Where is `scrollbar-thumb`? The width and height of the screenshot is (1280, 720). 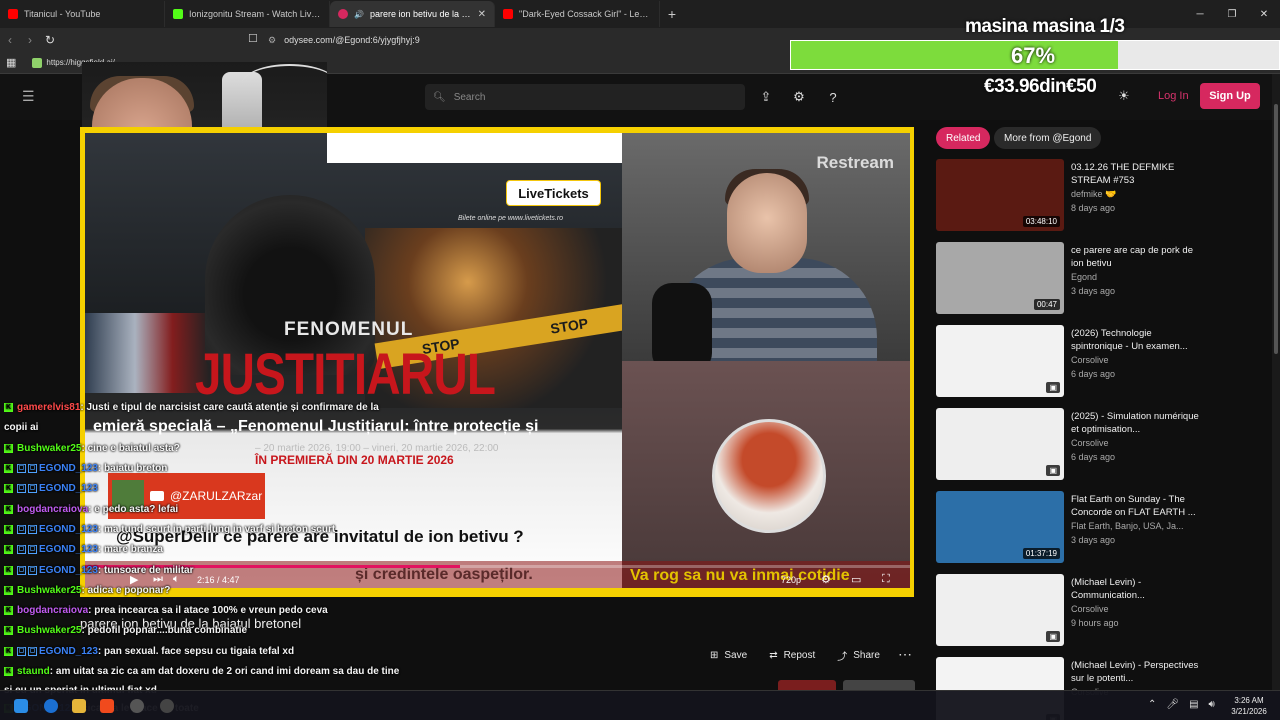 scrollbar-thumb is located at coordinates (1276, 229).